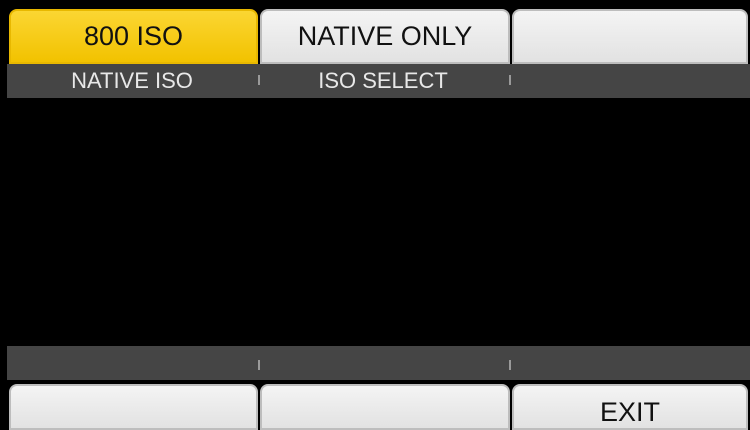 This screenshot has height=430, width=750. Describe the element at coordinates (383, 363) in the screenshot. I see `bottom-center-label` at that location.